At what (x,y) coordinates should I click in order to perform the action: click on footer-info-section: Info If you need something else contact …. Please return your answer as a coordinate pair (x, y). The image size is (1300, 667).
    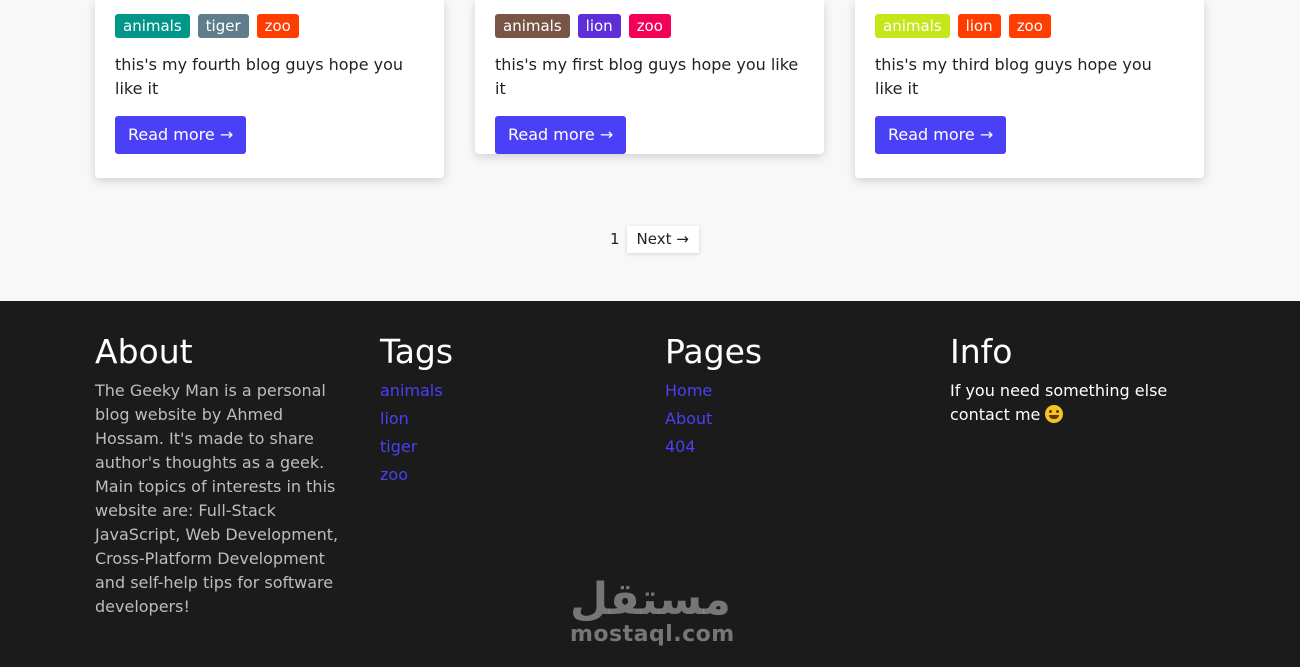
    Looking at the image, I should click on (1075, 380).